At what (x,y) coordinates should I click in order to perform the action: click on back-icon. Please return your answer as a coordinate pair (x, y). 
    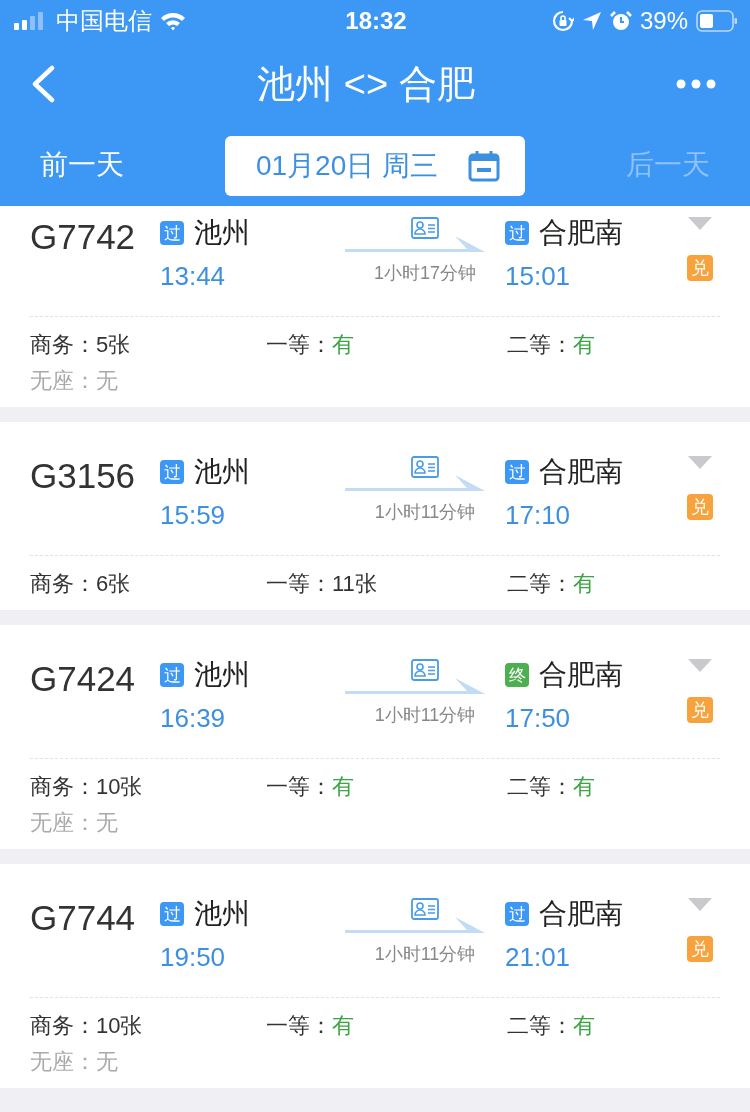
    Looking at the image, I should click on (43, 84).